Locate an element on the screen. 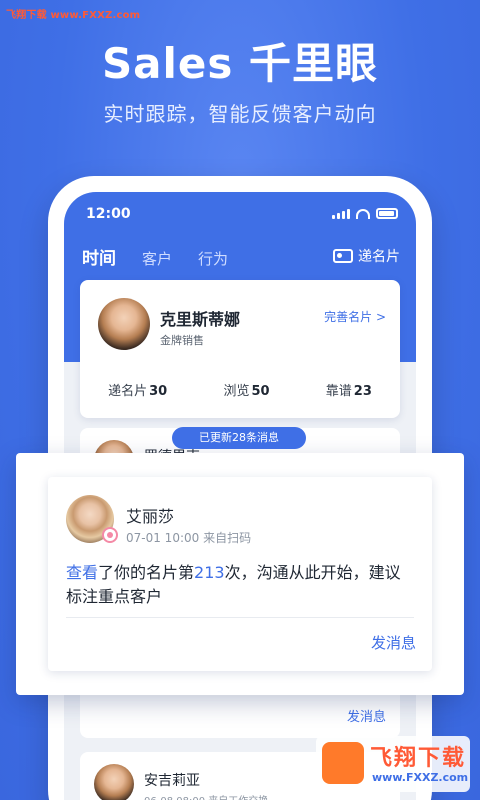 The width and height of the screenshot is (480, 800). status-icons is located at coordinates (365, 213).